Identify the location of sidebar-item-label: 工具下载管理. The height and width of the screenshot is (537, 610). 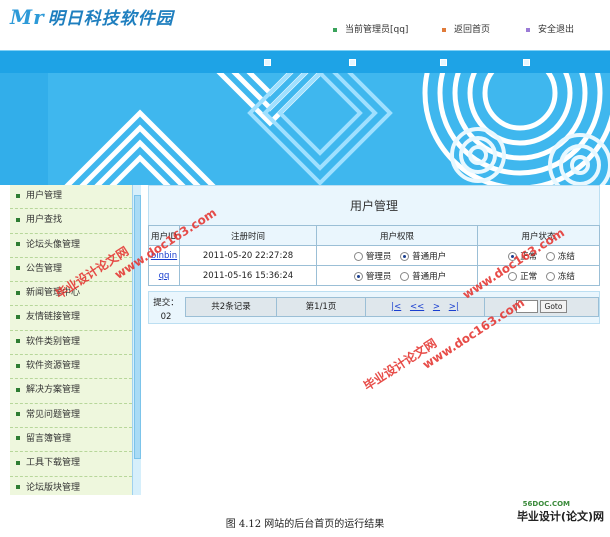
(53, 463).